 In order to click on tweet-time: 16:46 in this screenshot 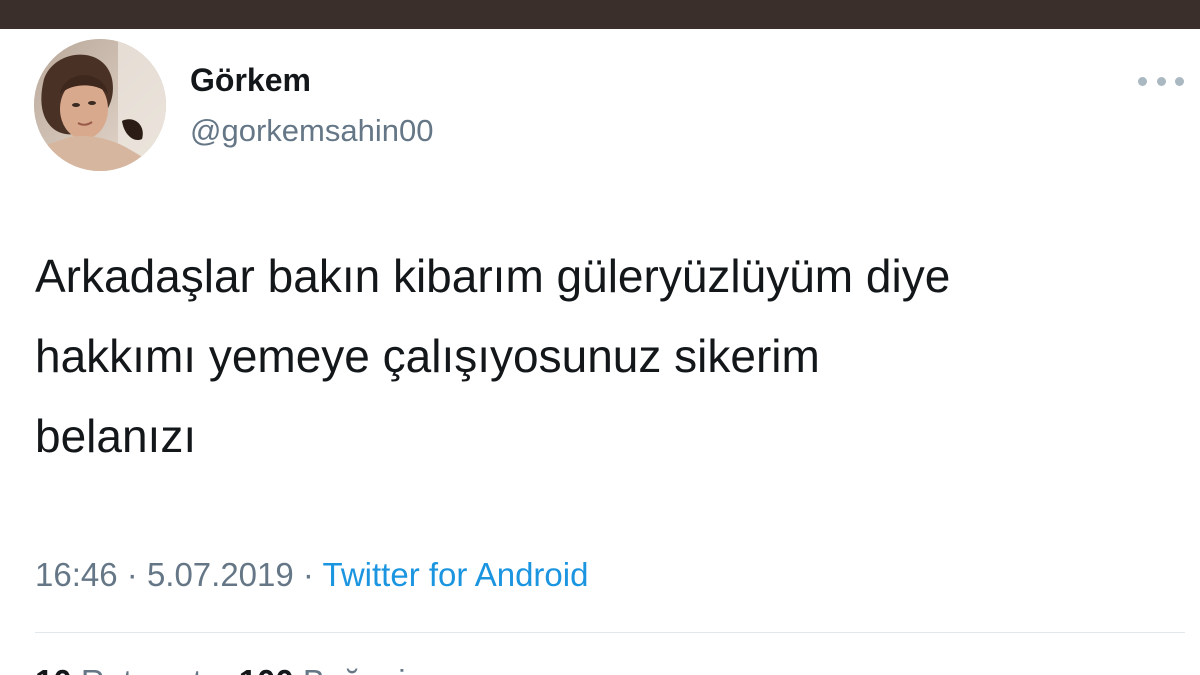, I will do `click(76, 574)`.